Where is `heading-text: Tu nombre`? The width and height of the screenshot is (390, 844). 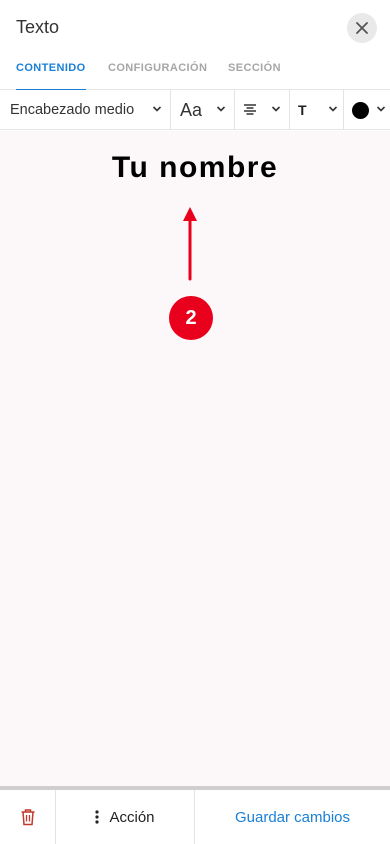 heading-text: Tu nombre is located at coordinates (195, 168).